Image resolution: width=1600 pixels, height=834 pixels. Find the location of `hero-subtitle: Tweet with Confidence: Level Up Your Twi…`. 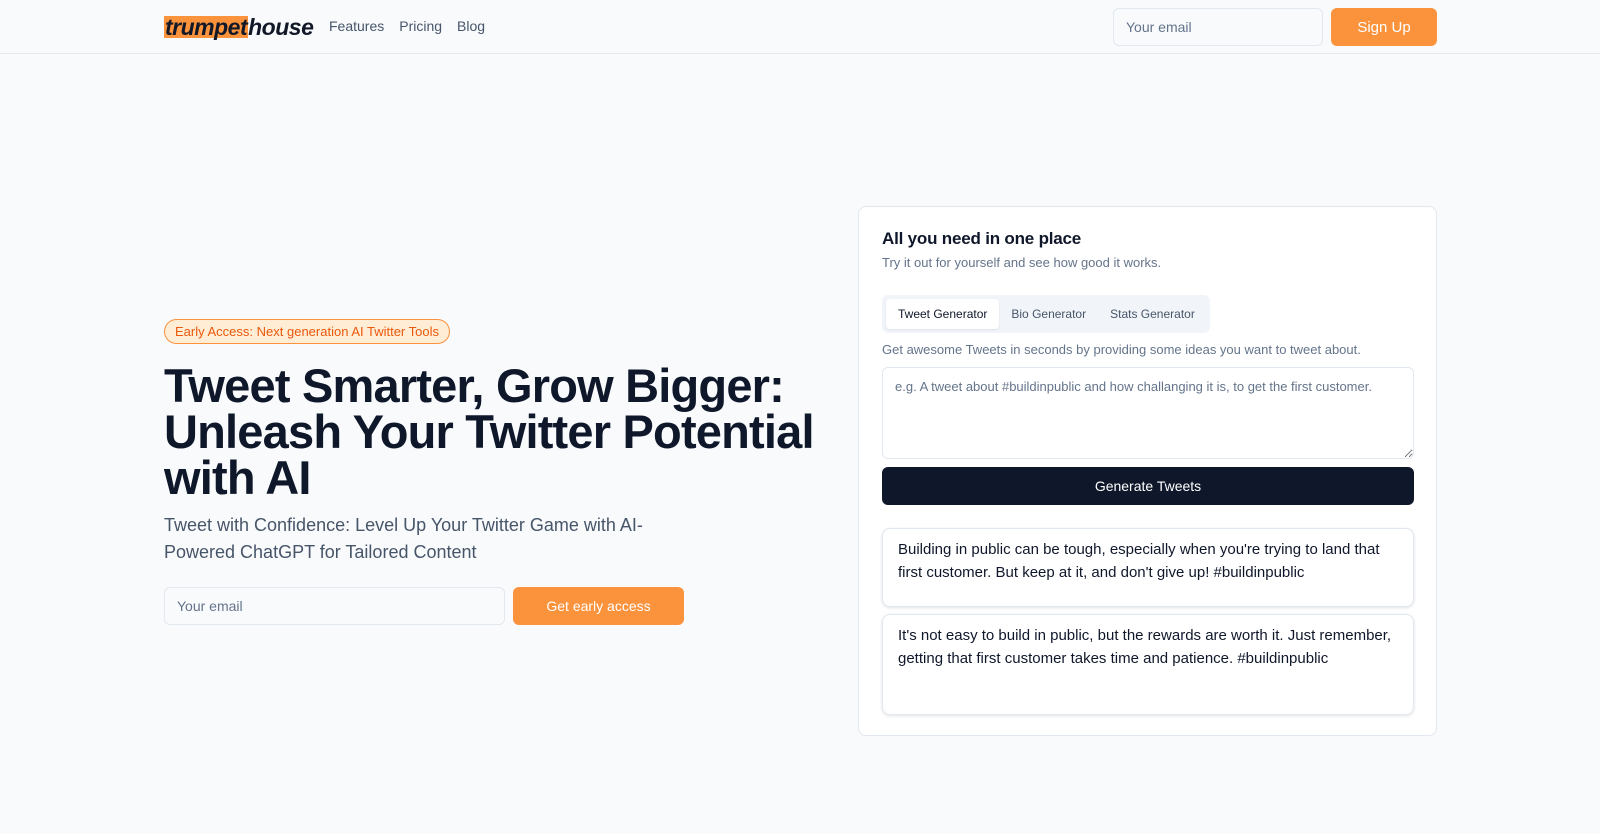

hero-subtitle: Tweet with Confidence: Level Up Your Twi… is located at coordinates (403, 538).